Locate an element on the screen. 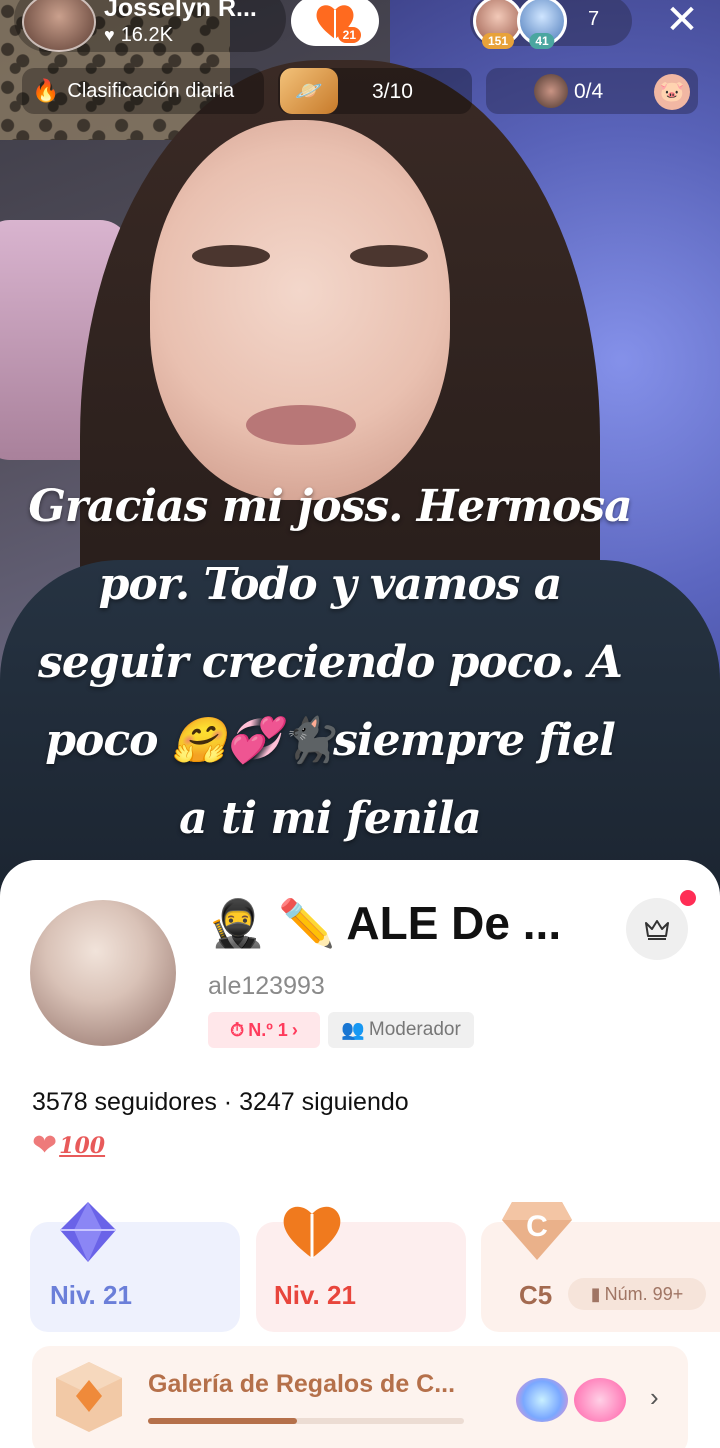 Image resolution: width=720 pixels, height=1448 pixels. fan-badge: ❤ 100 is located at coordinates (68, 1145).